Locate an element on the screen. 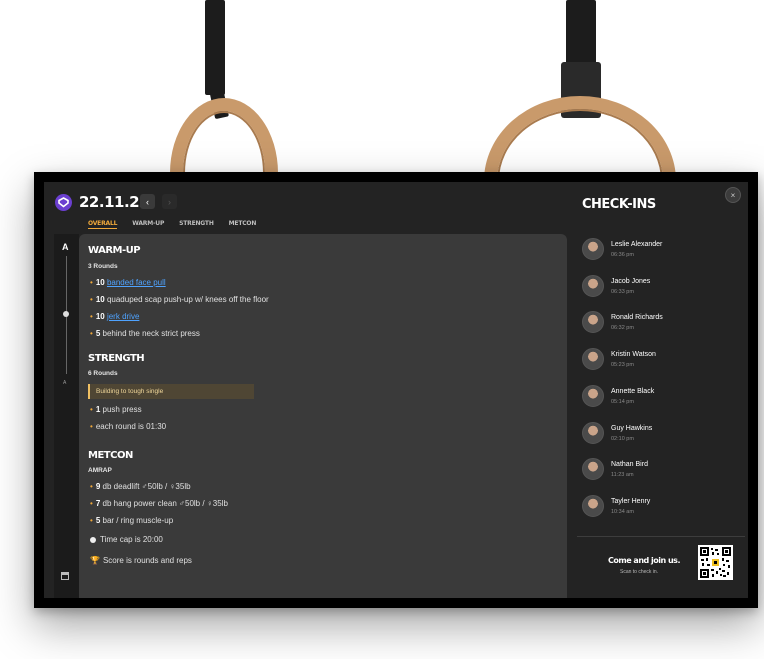  close-button: × is located at coordinates (733, 195).